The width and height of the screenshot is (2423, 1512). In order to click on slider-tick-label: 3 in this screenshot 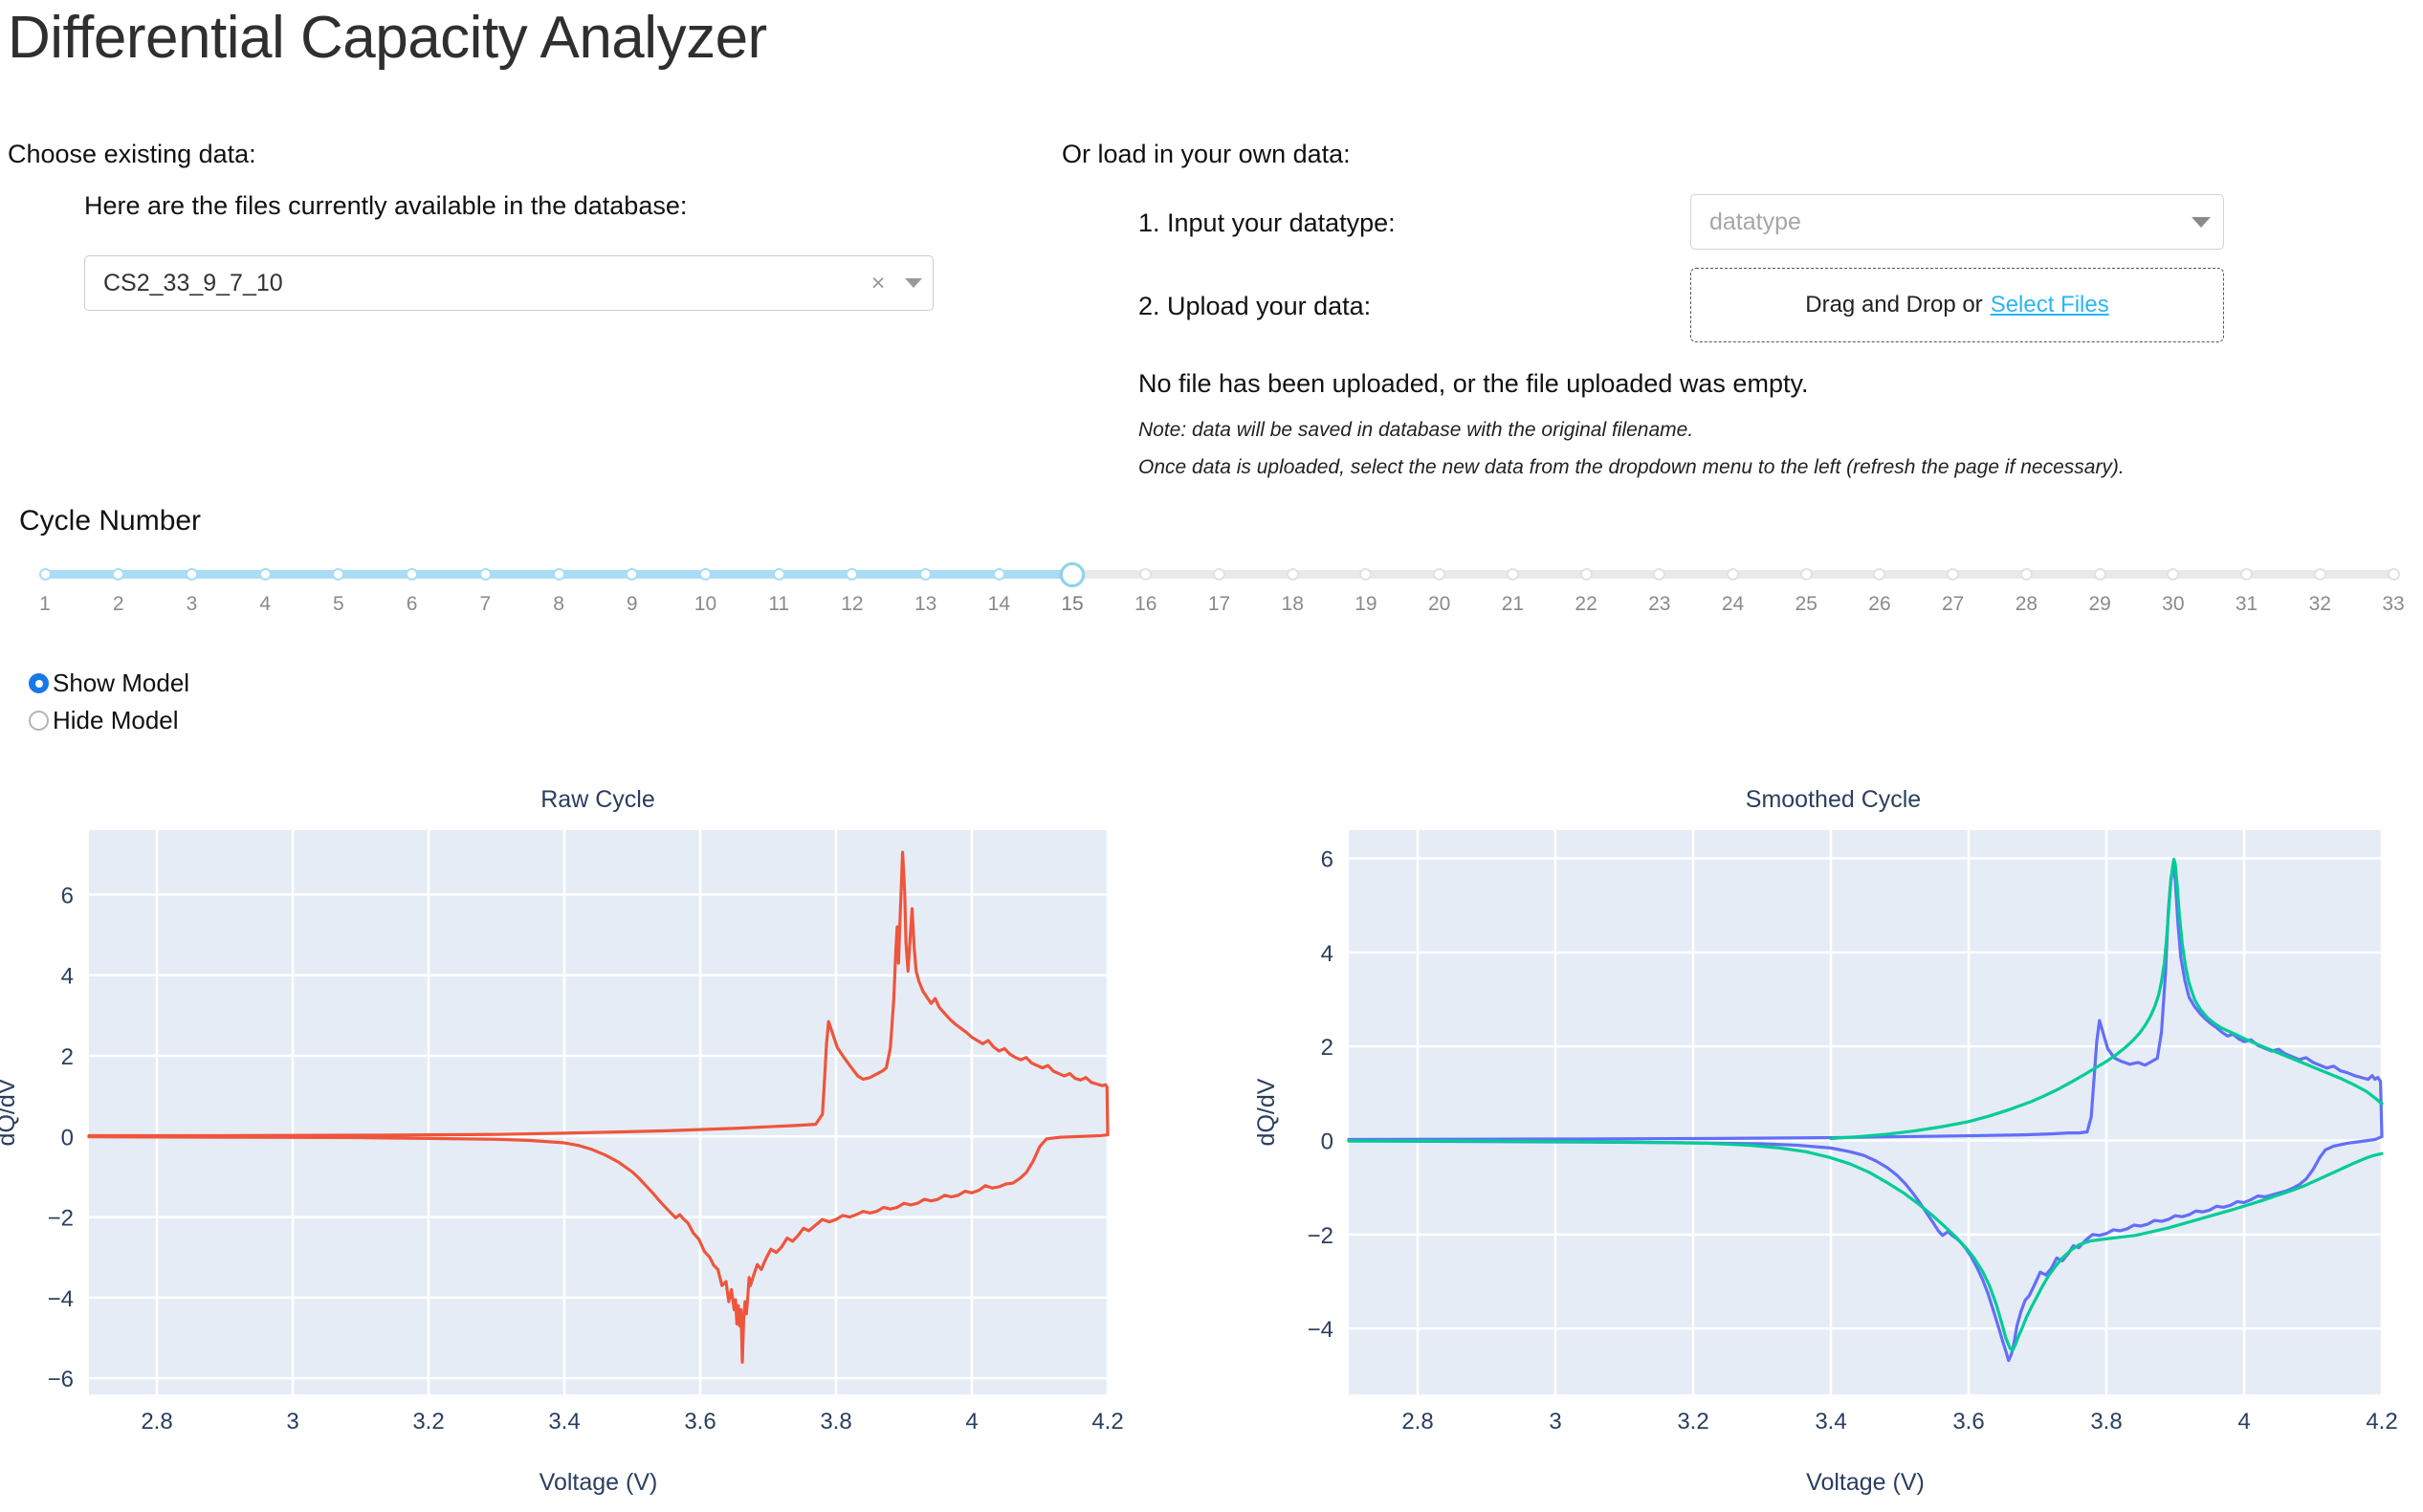, I will do `click(192, 604)`.